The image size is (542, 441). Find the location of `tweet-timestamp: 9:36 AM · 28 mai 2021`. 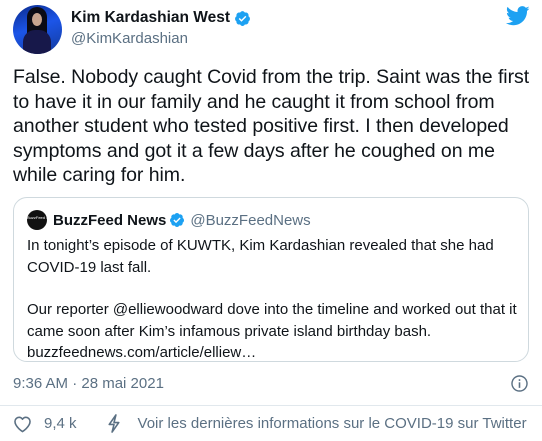

tweet-timestamp: 9:36 AM · 28 mai 2021 is located at coordinates (88, 383).